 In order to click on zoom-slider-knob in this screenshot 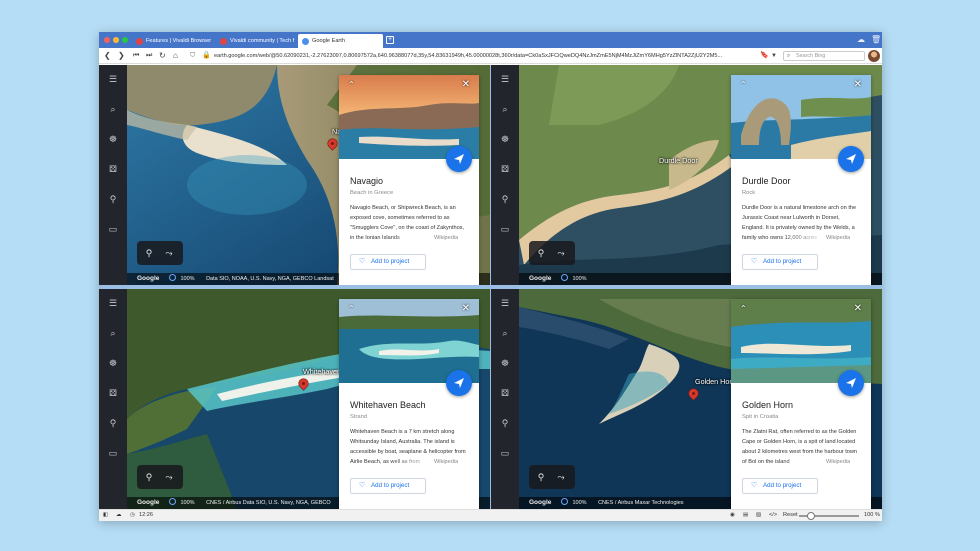, I will do `click(811, 516)`.